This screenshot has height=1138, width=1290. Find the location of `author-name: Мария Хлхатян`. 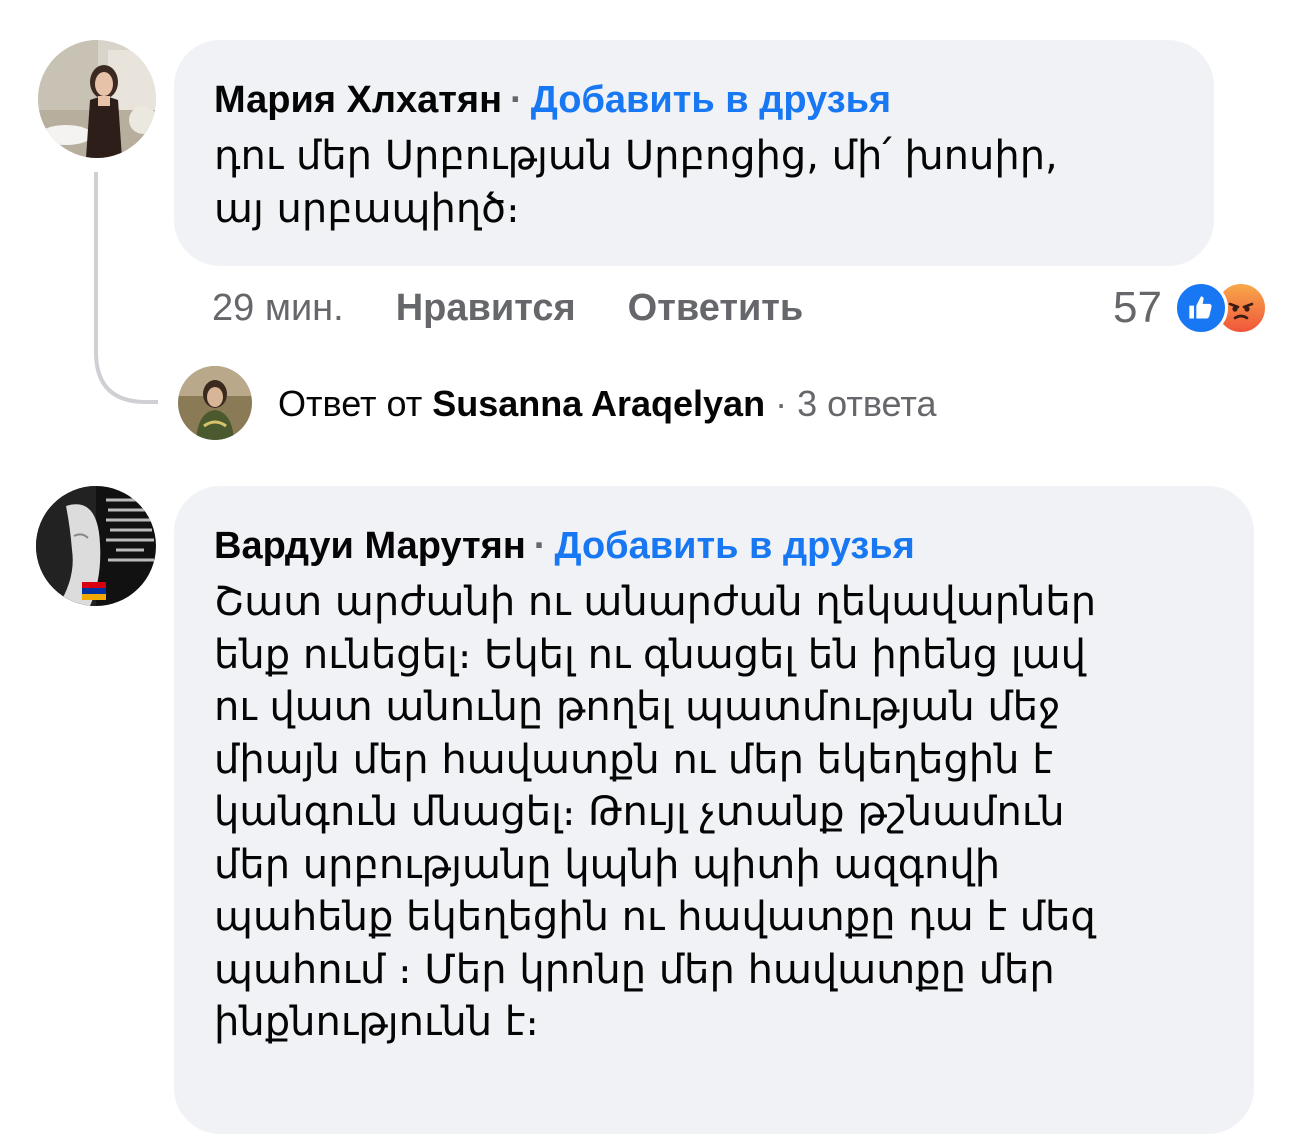

author-name: Мария Хлхатян is located at coordinates (358, 100).